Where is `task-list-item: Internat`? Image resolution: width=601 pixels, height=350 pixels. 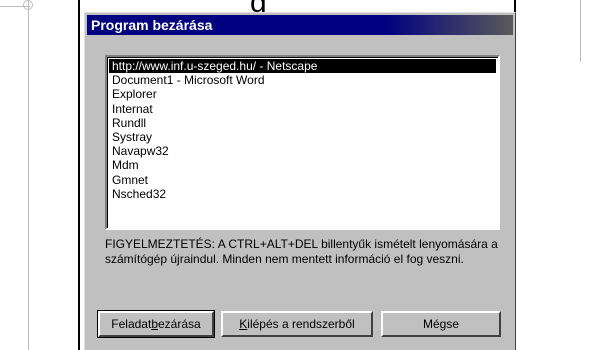
task-list-item: Internat is located at coordinates (302, 109).